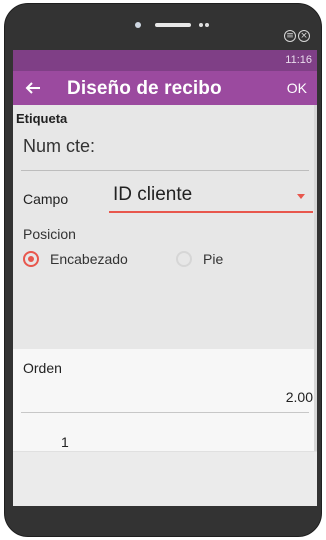  Describe the element at coordinates (315, 305) in the screenshot. I see `scrollbar` at that location.